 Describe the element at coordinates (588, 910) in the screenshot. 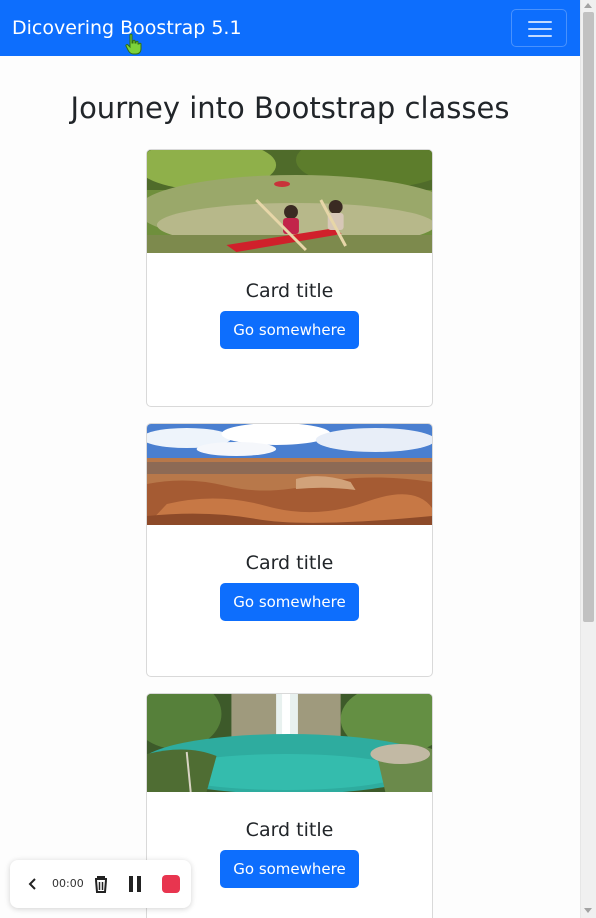

I see `scroll-down-arrow-icon` at that location.